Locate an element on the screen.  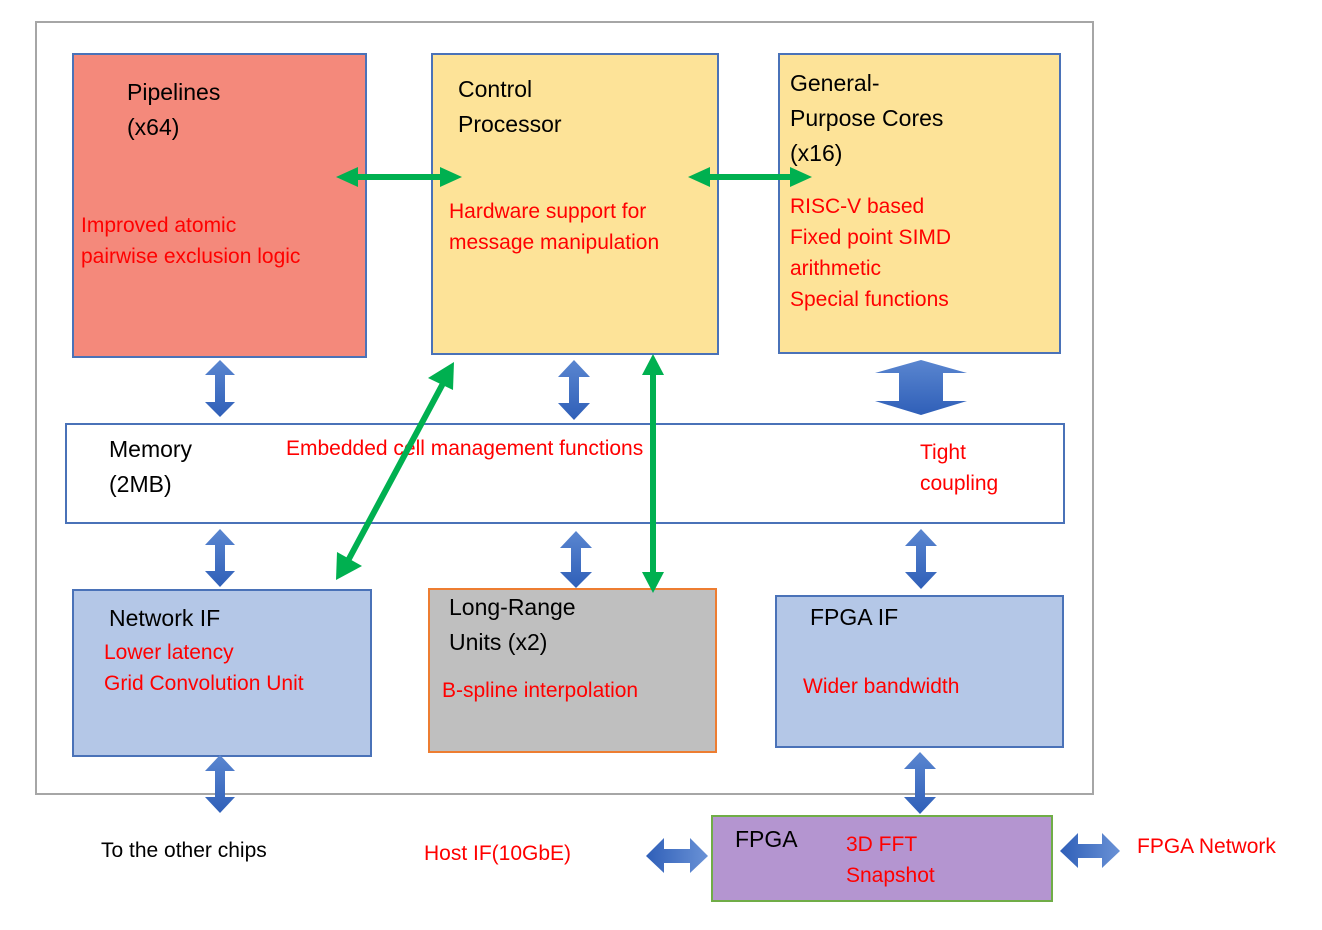
fpga-if-block: FPGA IF Wider bandwidth is located at coordinates (919, 671).